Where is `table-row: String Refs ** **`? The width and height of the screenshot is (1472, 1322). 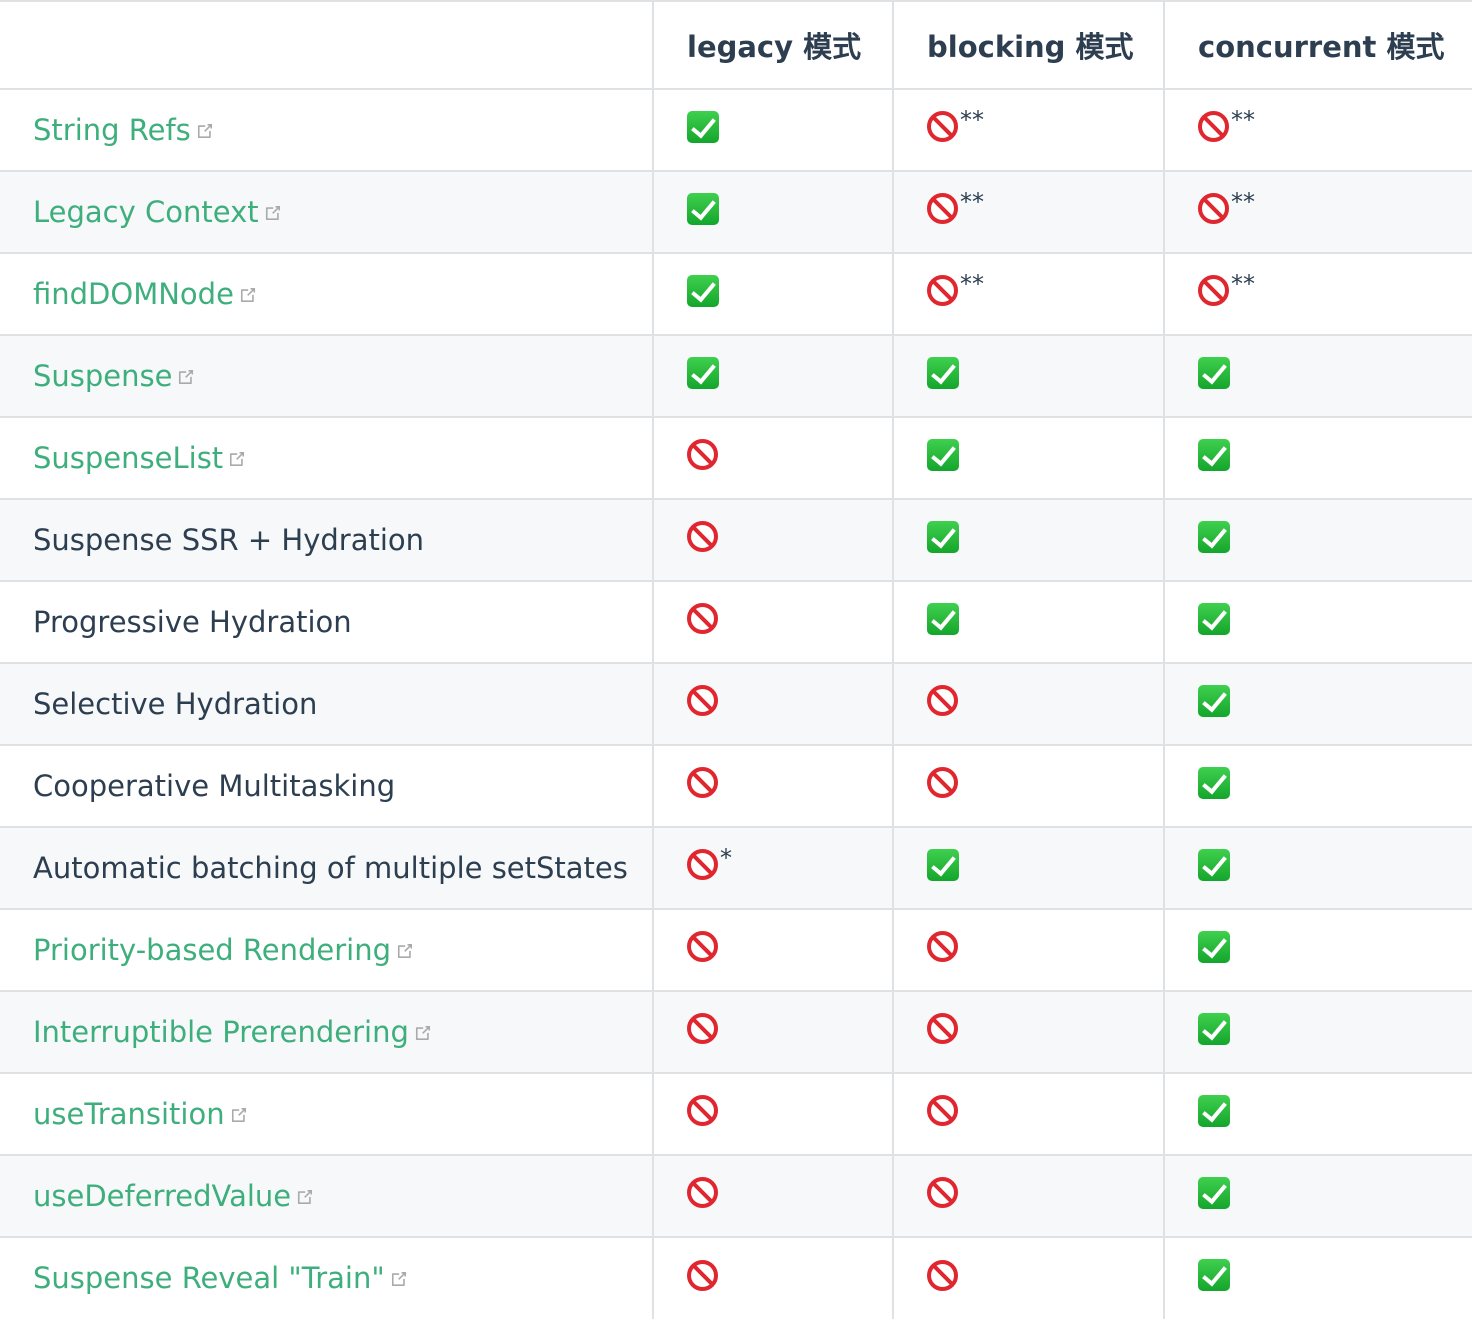 table-row: String Refs ** ** is located at coordinates (736, 130).